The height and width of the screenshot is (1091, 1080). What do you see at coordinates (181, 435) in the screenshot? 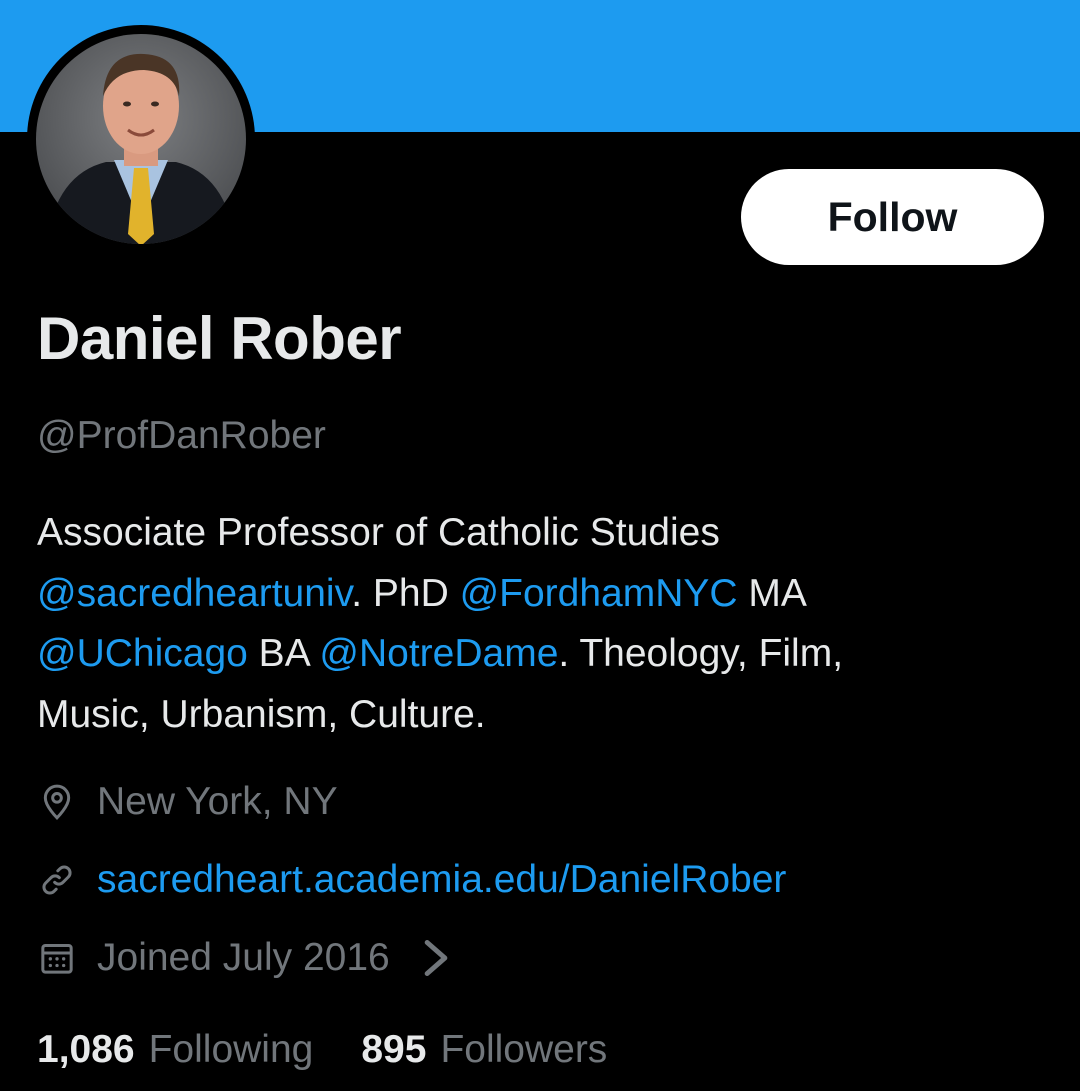
I see `handle: @ProfDanRober` at bounding box center [181, 435].